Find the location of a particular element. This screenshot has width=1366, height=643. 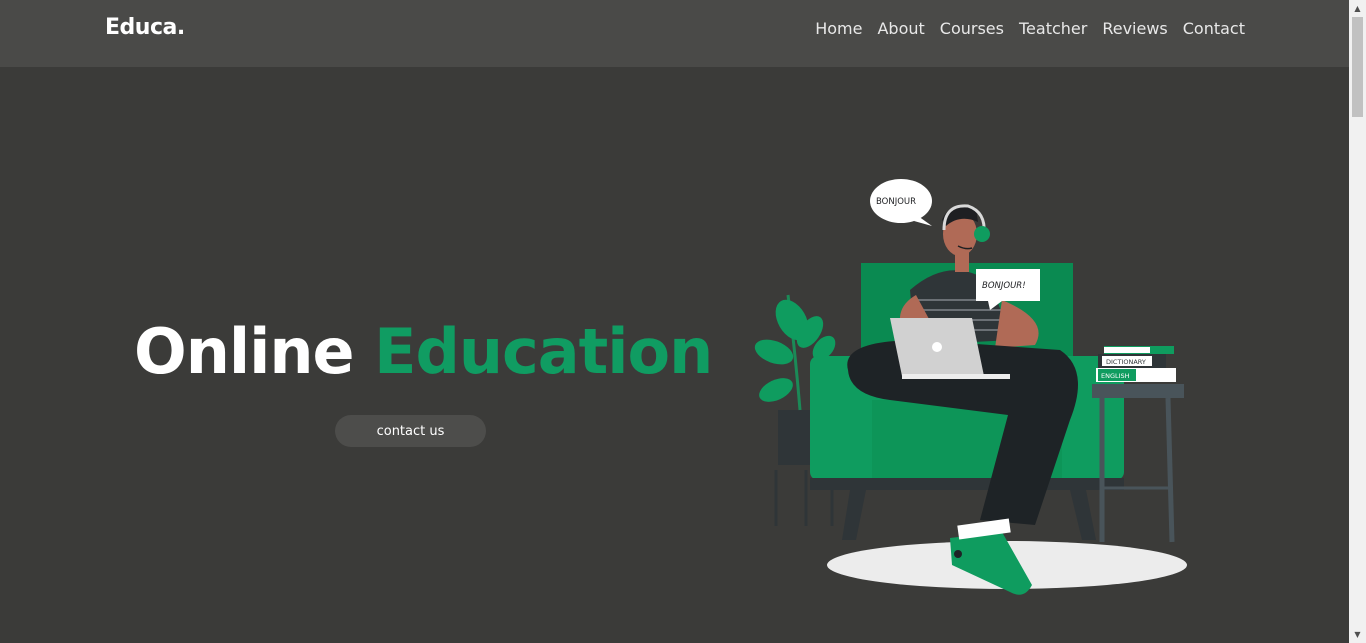

nav-about-link: About is located at coordinates (900, 28).